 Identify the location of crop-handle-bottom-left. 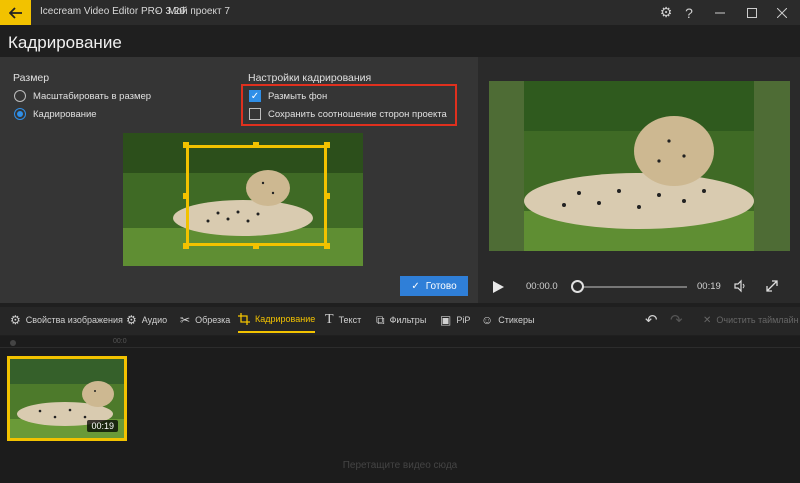
(186, 246).